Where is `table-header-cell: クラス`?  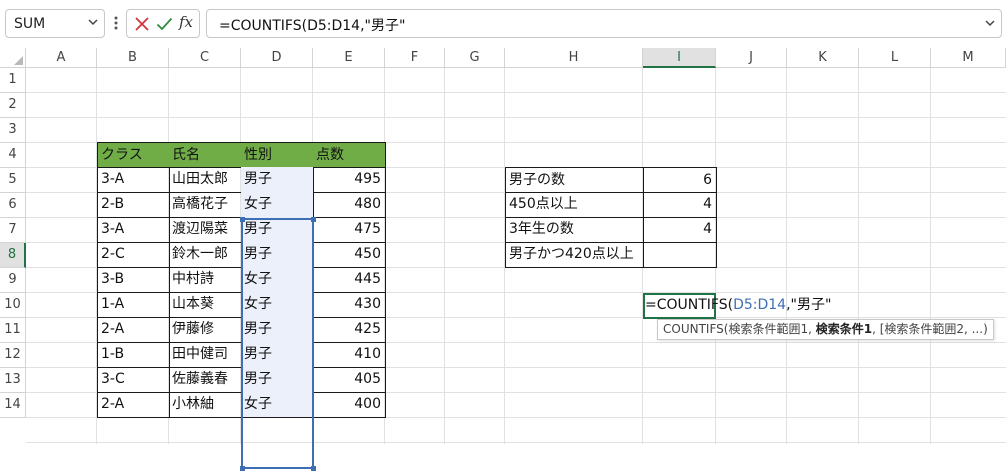
table-header-cell: クラス is located at coordinates (133, 155).